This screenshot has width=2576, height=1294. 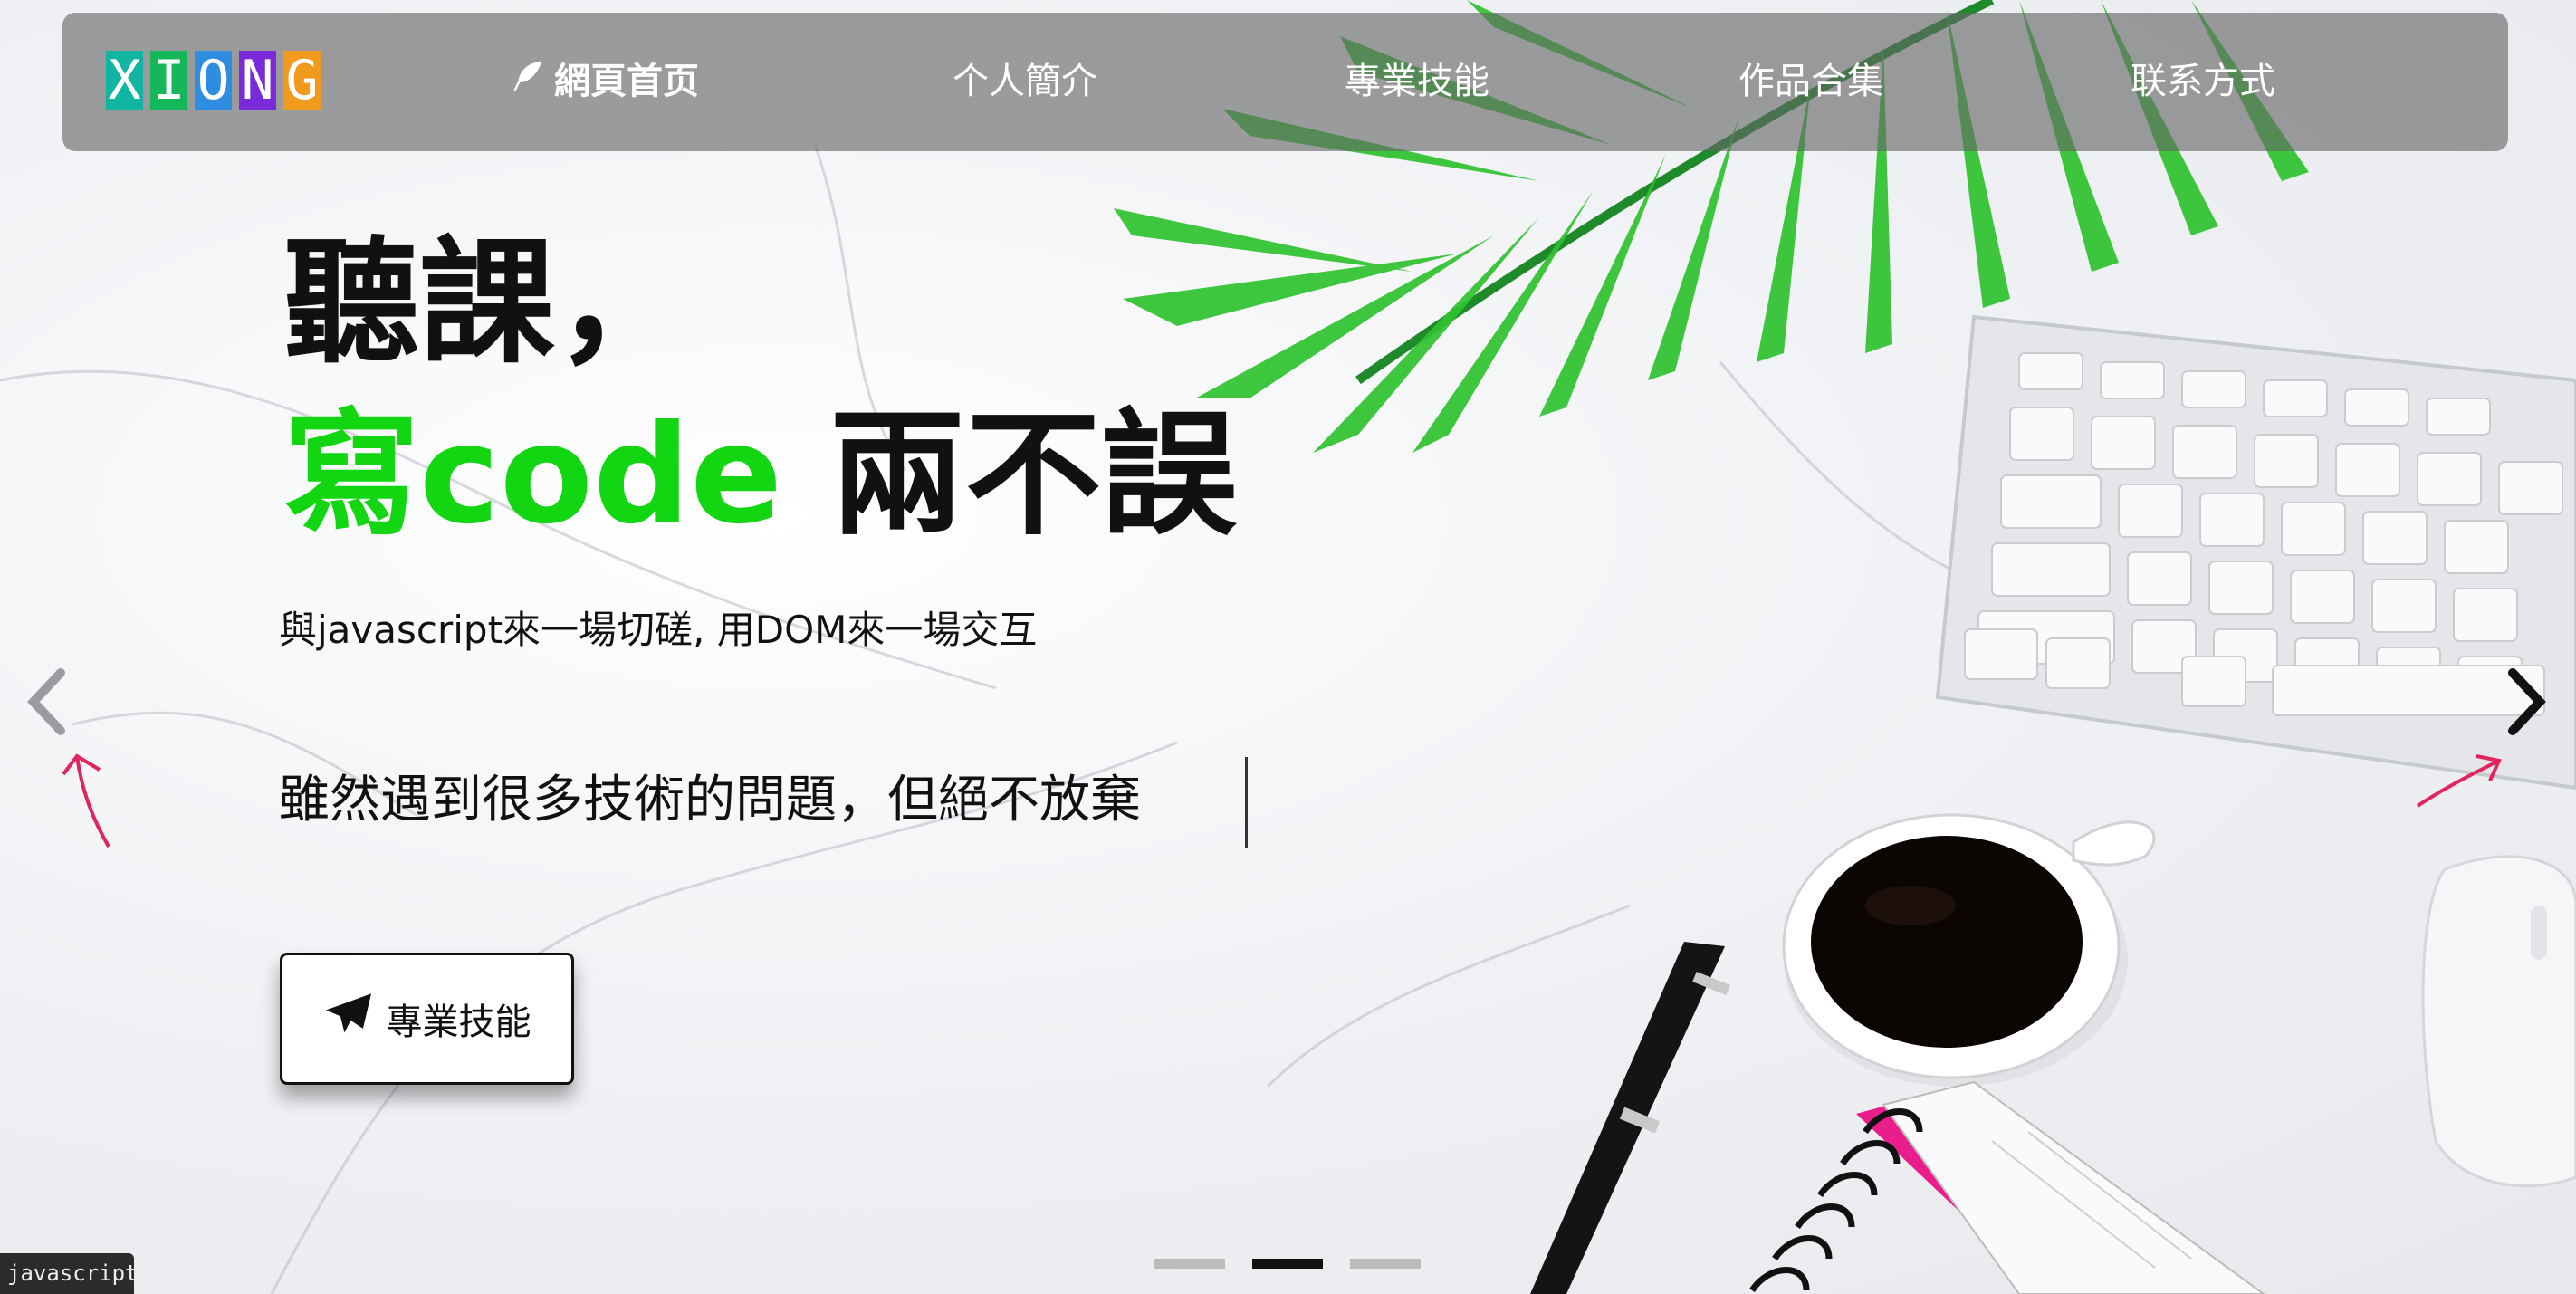 What do you see at coordinates (1246, 802) in the screenshot?
I see `typing-caret` at bounding box center [1246, 802].